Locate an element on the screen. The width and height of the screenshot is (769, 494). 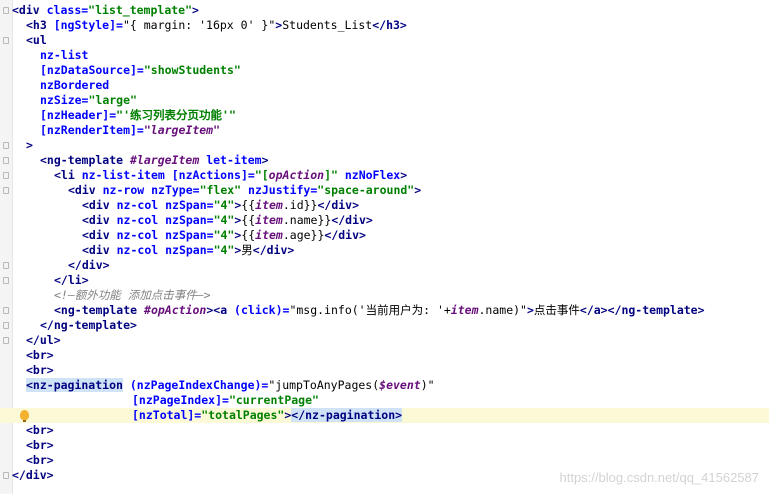
code-line: <div nz-col nzSpan="4">{{item.id}}</div> is located at coordinates (384, 205).